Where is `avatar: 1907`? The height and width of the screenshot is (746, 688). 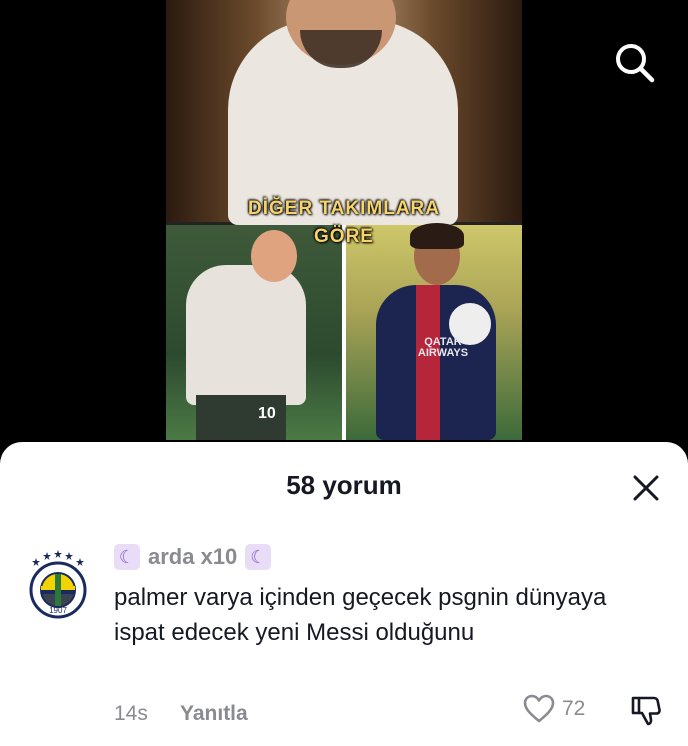
avatar: 1907 is located at coordinates (58, 584).